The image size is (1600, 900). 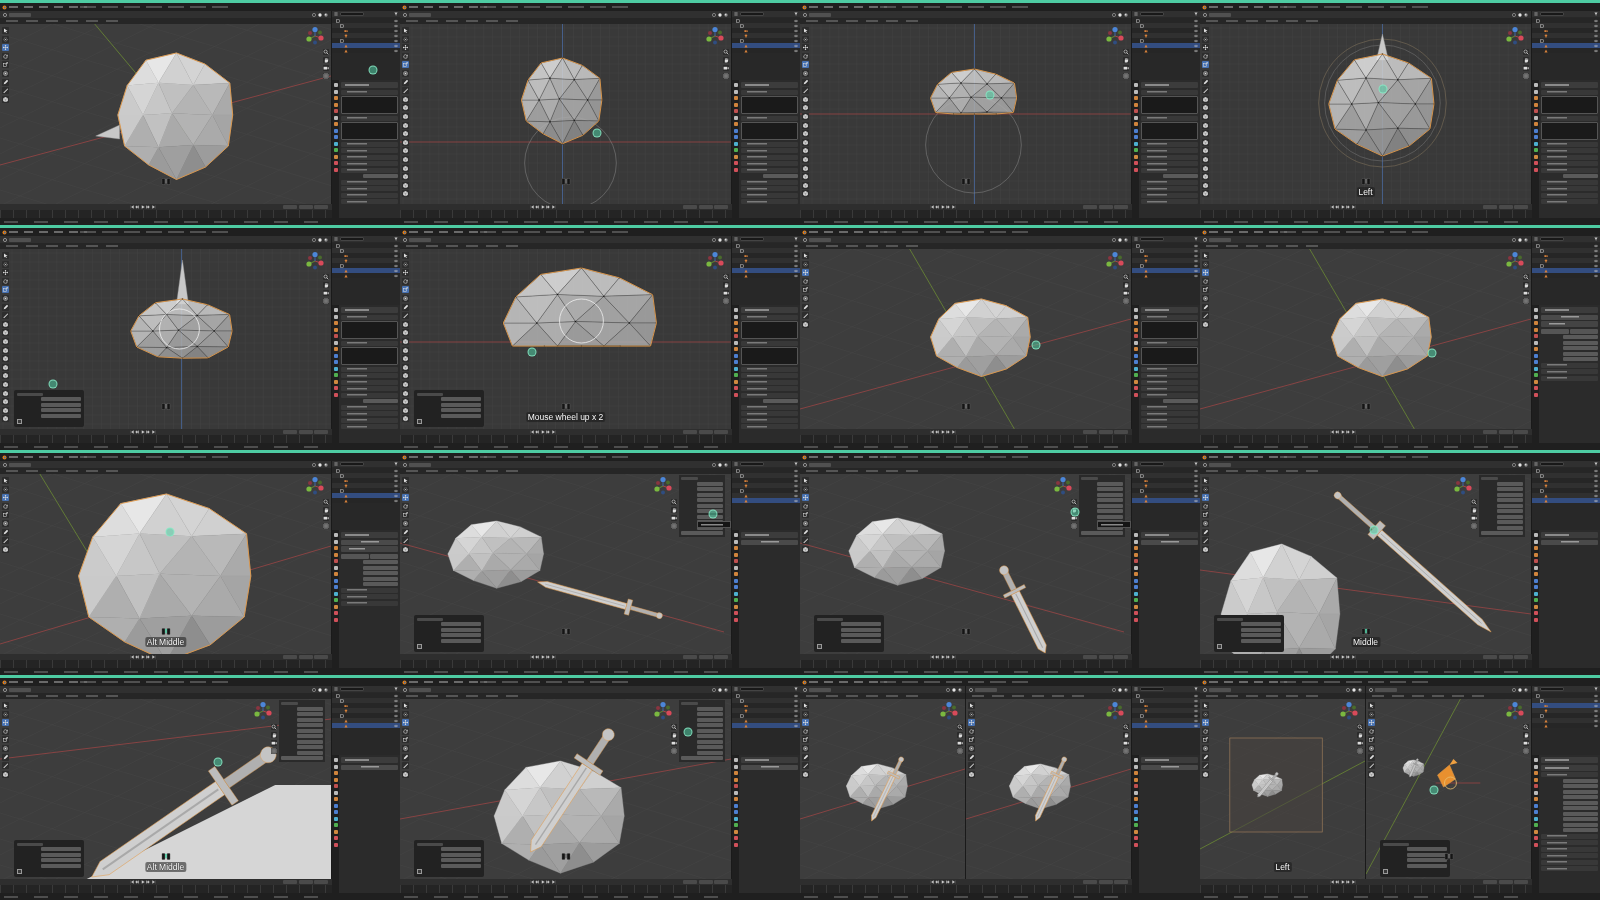 I want to click on pencil-icon, so click(x=1205, y=82).